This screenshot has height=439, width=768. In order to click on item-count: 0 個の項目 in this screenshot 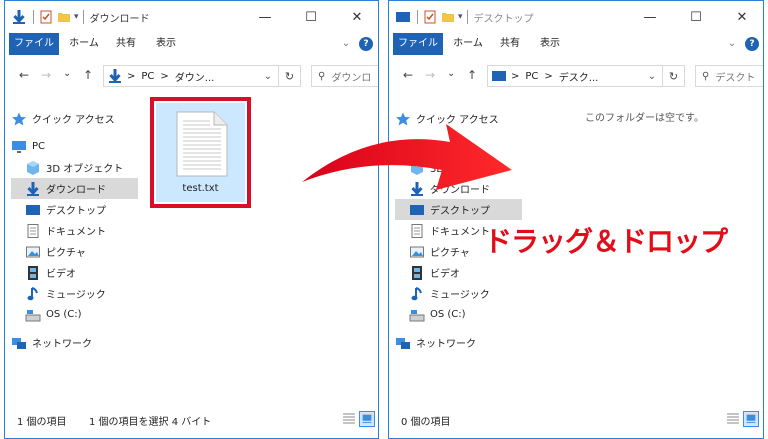, I will do `click(426, 422)`.